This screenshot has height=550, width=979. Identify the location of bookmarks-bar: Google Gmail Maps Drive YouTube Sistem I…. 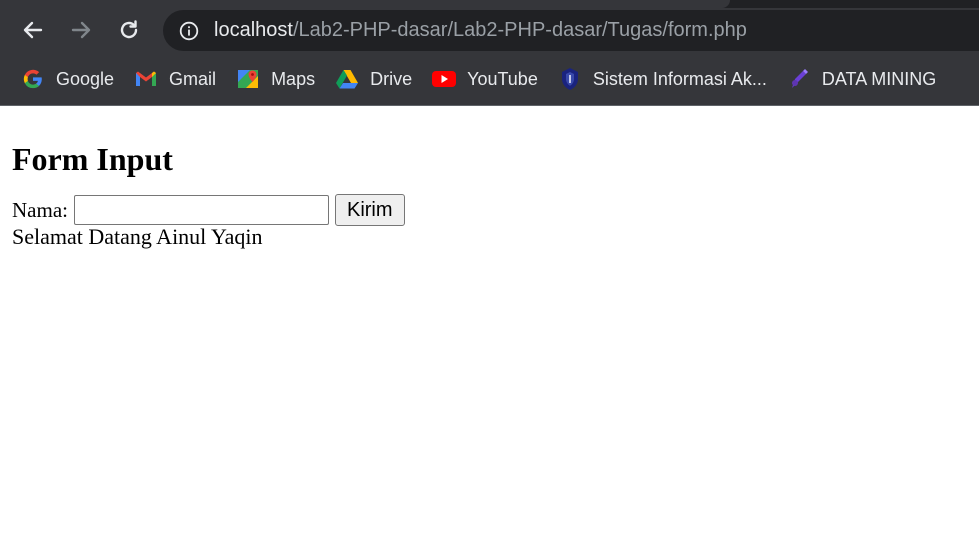
(489, 79).